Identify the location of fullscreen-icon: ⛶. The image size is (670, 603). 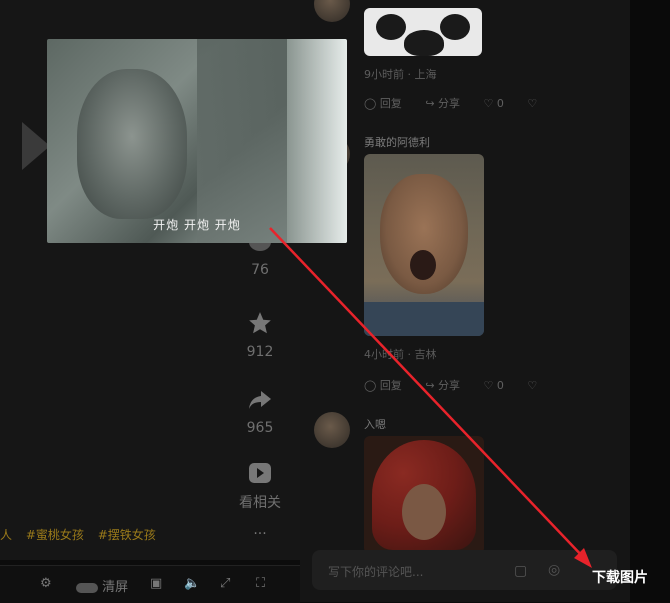
(260, 583).